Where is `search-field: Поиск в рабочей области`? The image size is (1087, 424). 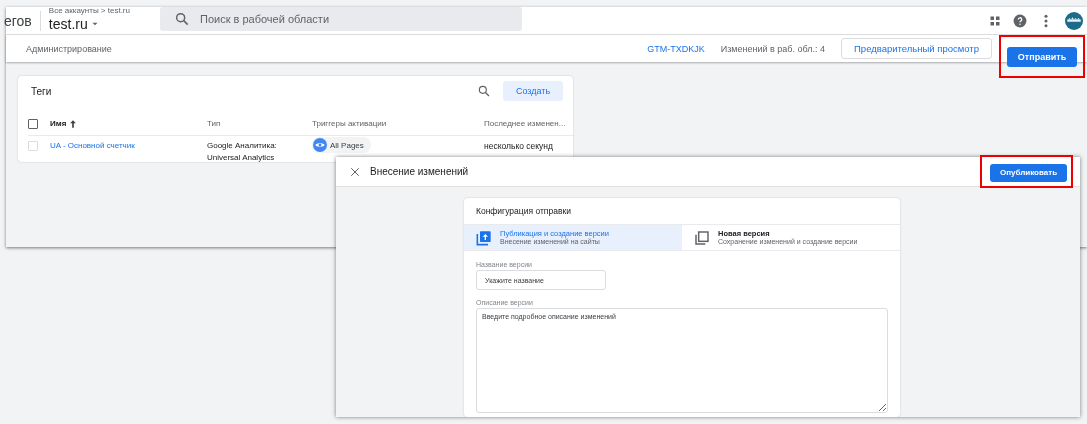 search-field: Поиск в рабочей области is located at coordinates (341, 18).